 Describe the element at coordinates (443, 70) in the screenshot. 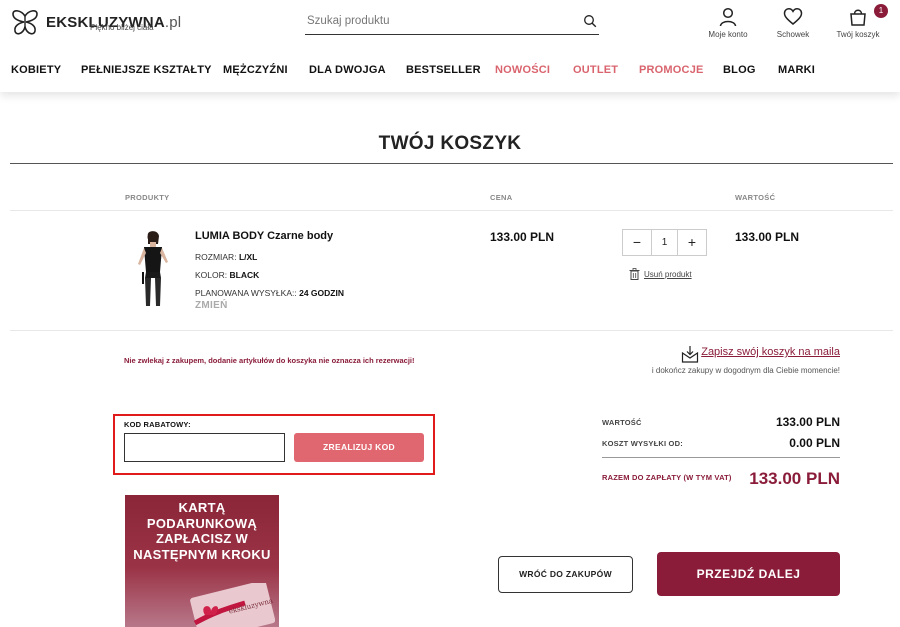

I see `nav-item-bestseller: BESTSELLER` at that location.